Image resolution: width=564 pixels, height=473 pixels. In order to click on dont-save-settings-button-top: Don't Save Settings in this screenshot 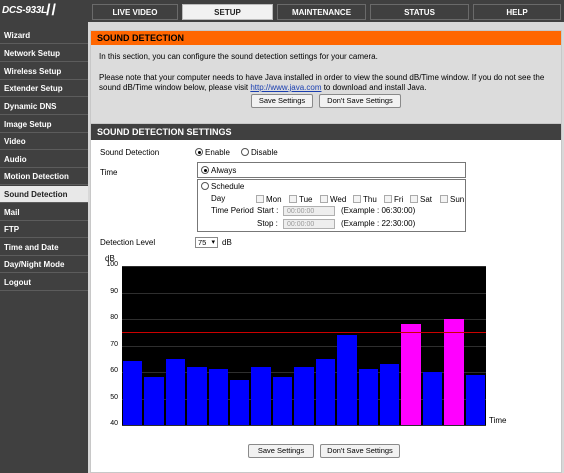, I will do `click(360, 101)`.